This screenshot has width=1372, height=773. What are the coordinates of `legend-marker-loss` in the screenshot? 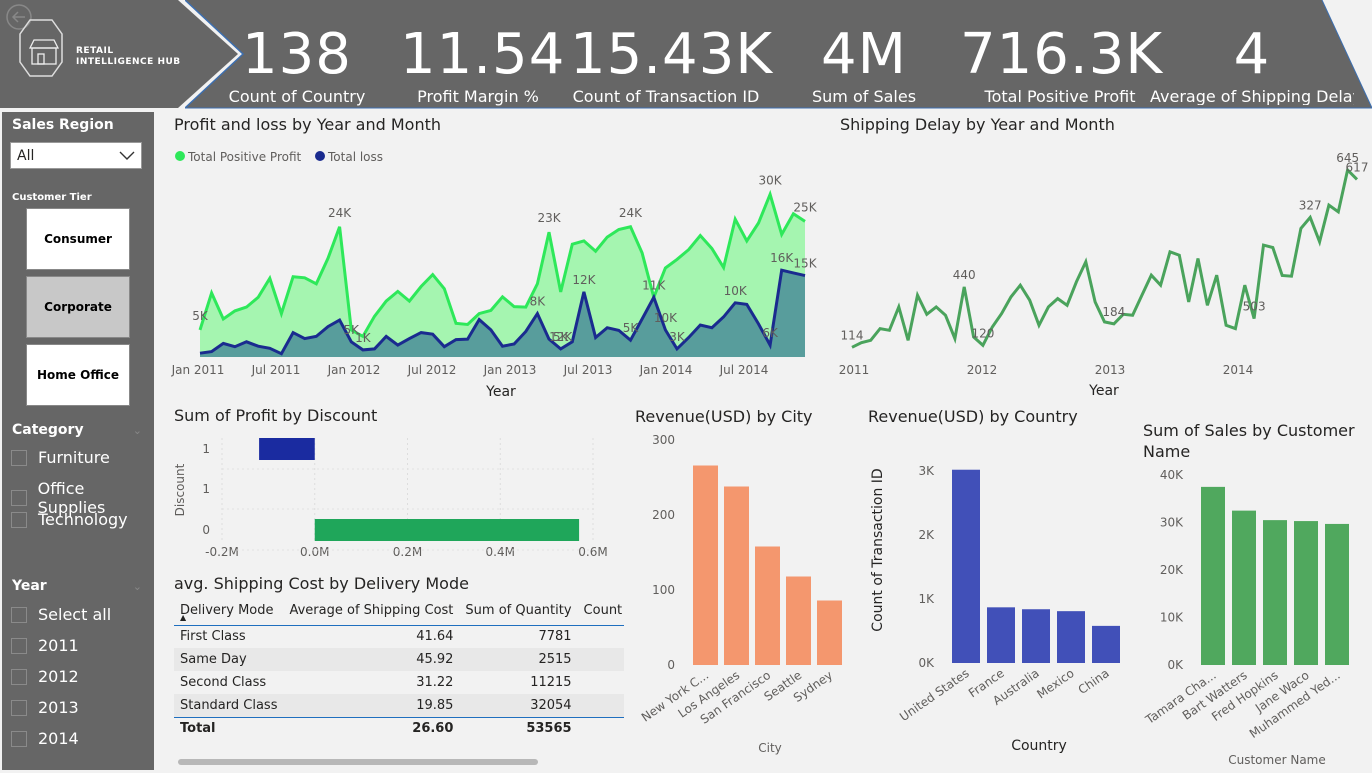 It's located at (320, 156).